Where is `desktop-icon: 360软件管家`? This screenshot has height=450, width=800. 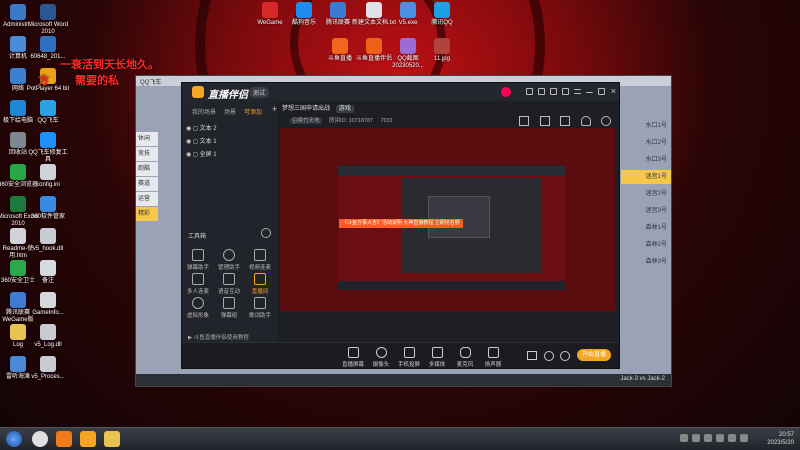
desktop-icon: 360软件管家 is located at coordinates (48, 208).